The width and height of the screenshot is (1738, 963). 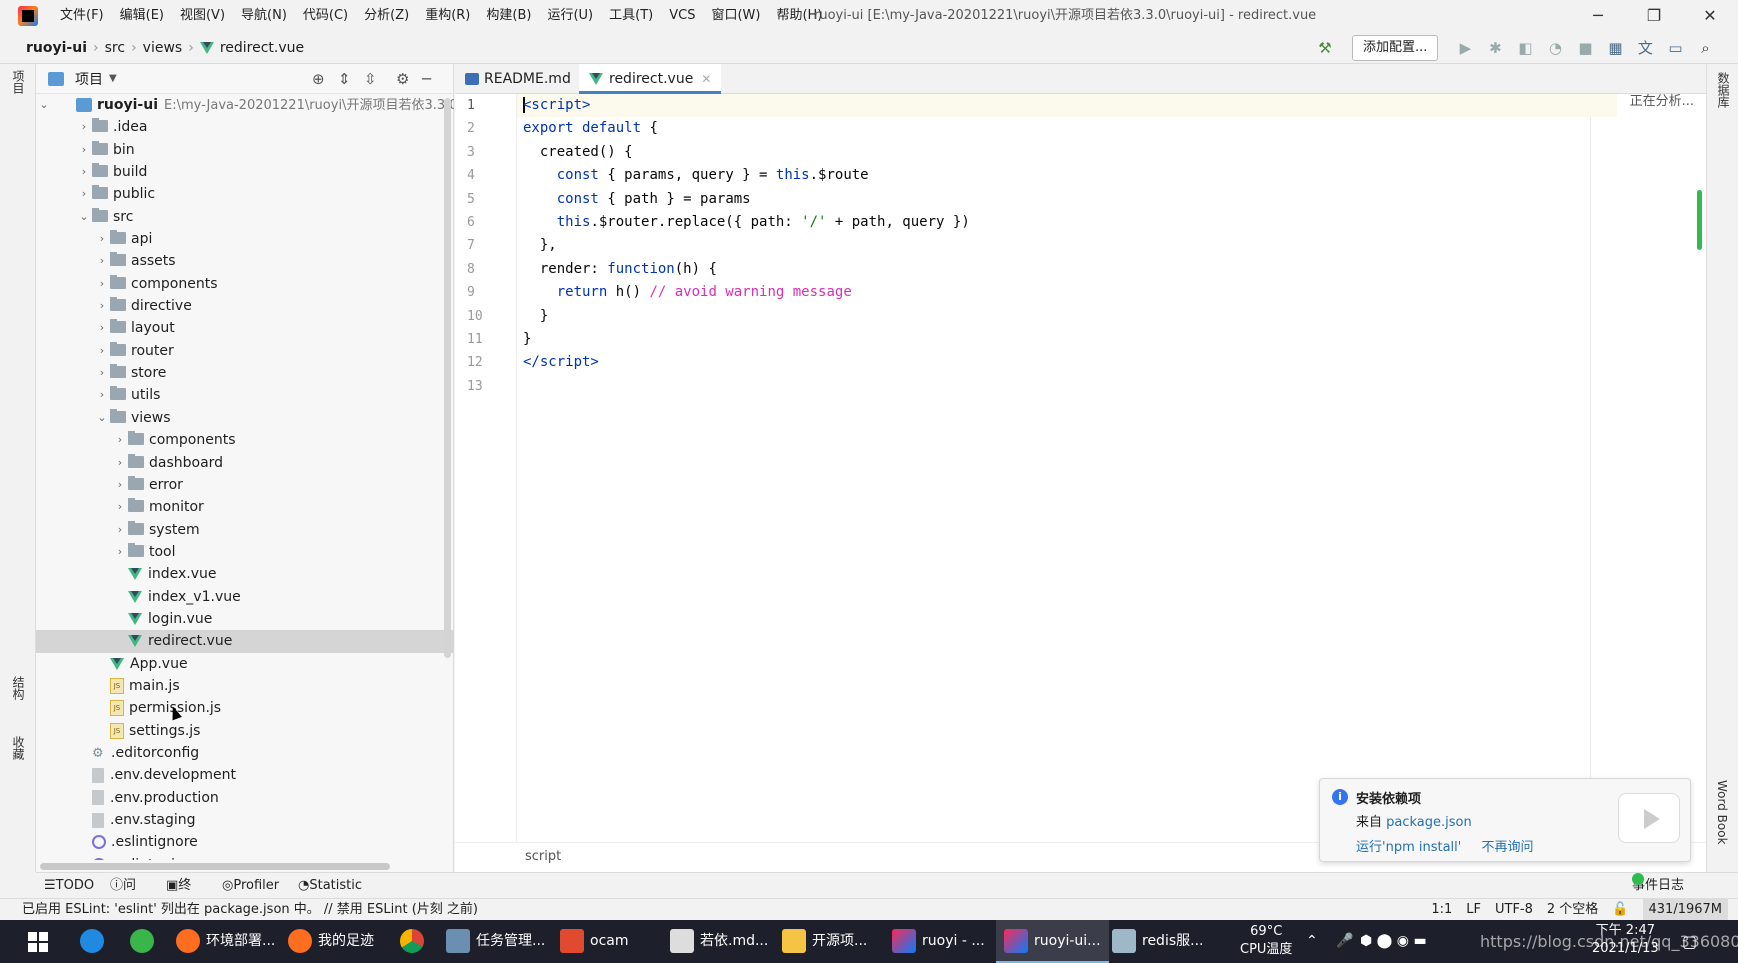 I want to click on presentation-icon: ▭, so click(x=1675, y=48).